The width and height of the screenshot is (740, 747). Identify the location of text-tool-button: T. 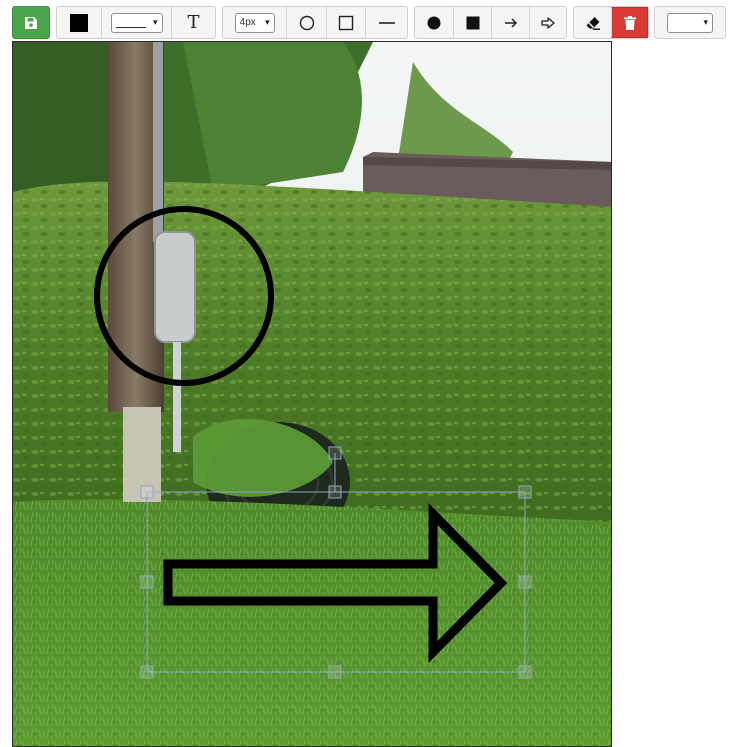
(193, 22).